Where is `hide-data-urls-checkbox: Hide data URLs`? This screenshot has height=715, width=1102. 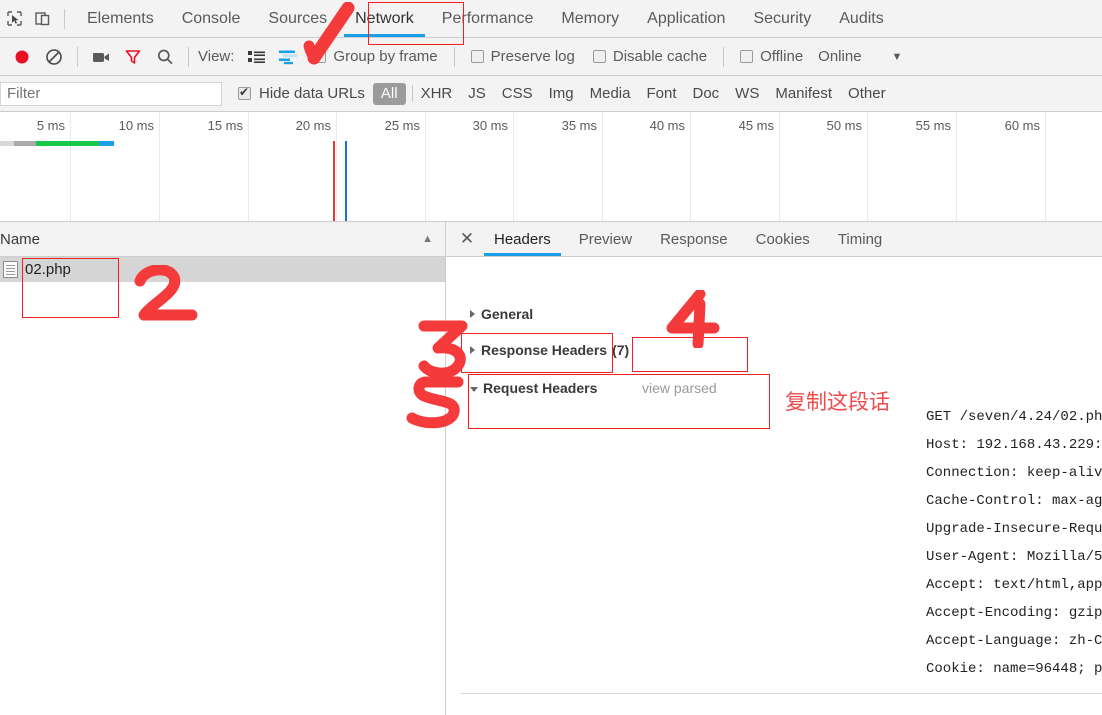
hide-data-urls-checkbox: Hide data URLs is located at coordinates (301, 93).